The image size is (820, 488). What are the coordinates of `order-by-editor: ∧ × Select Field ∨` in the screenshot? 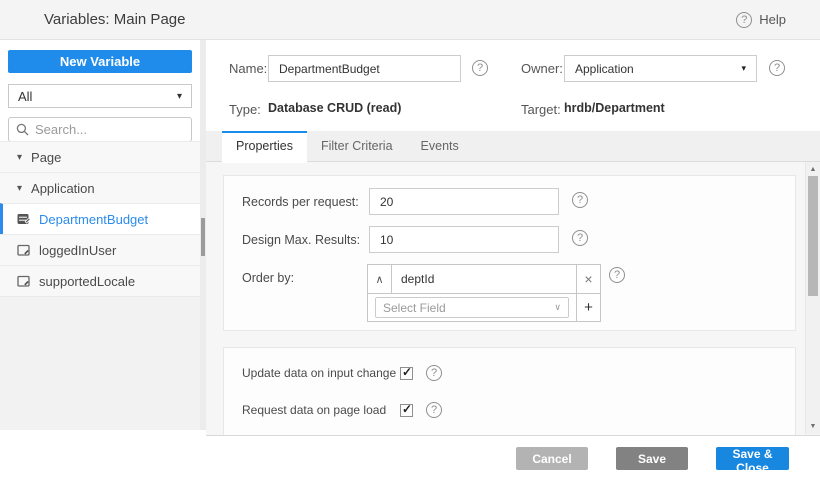 It's located at (484, 293).